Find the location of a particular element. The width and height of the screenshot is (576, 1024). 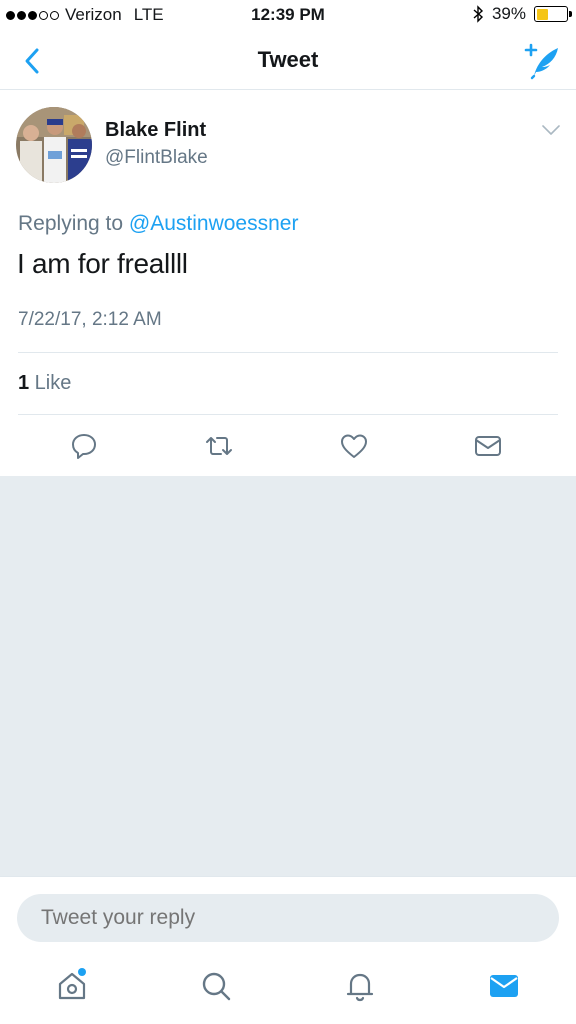

like-count-number: 1 is located at coordinates (24, 383).